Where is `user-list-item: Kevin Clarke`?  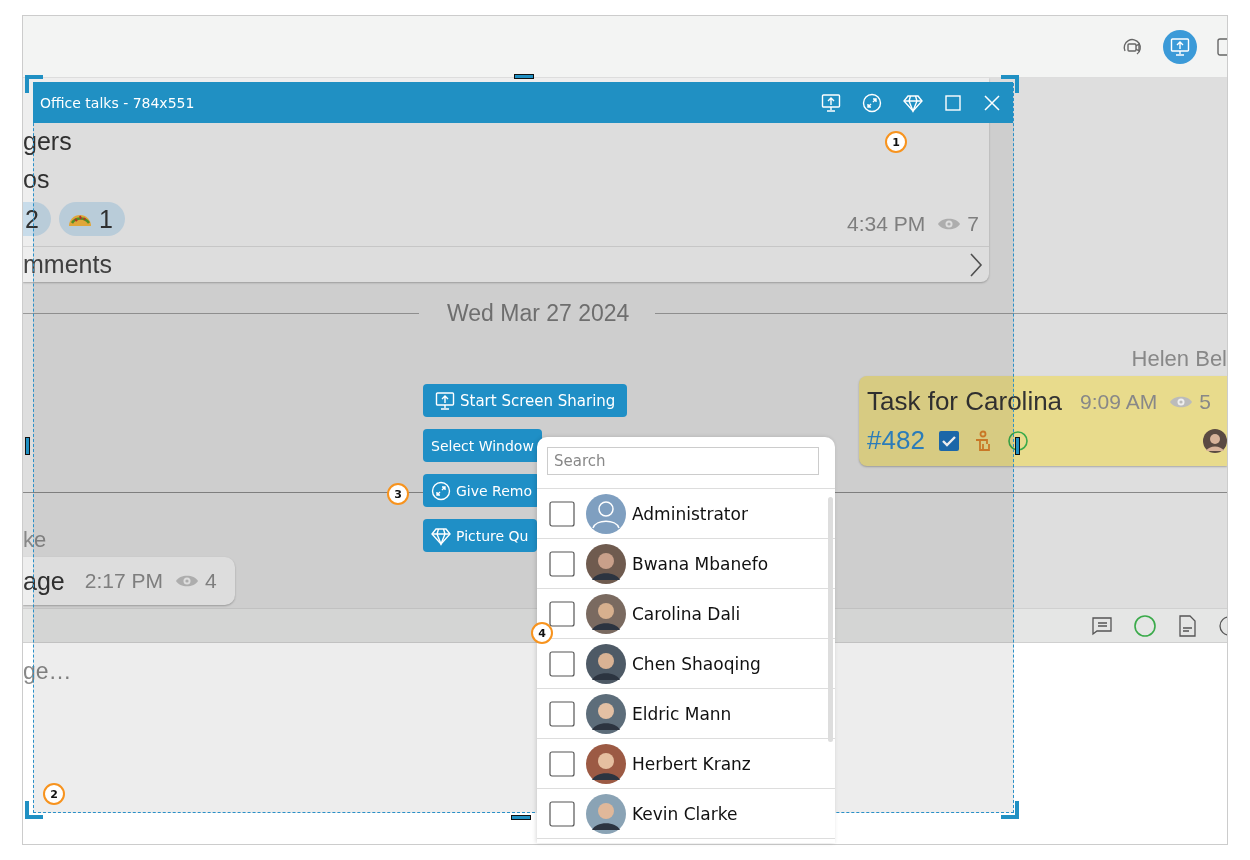 user-list-item: Kevin Clarke is located at coordinates (686, 814).